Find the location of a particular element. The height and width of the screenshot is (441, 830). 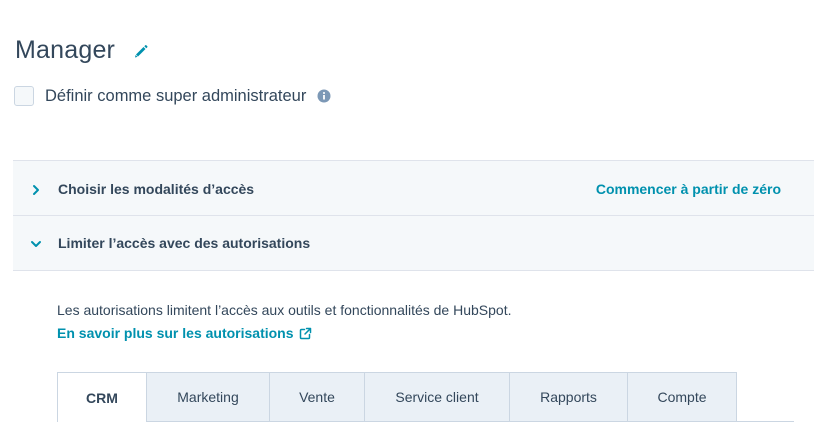

title-row: Manager is located at coordinates (82, 50).